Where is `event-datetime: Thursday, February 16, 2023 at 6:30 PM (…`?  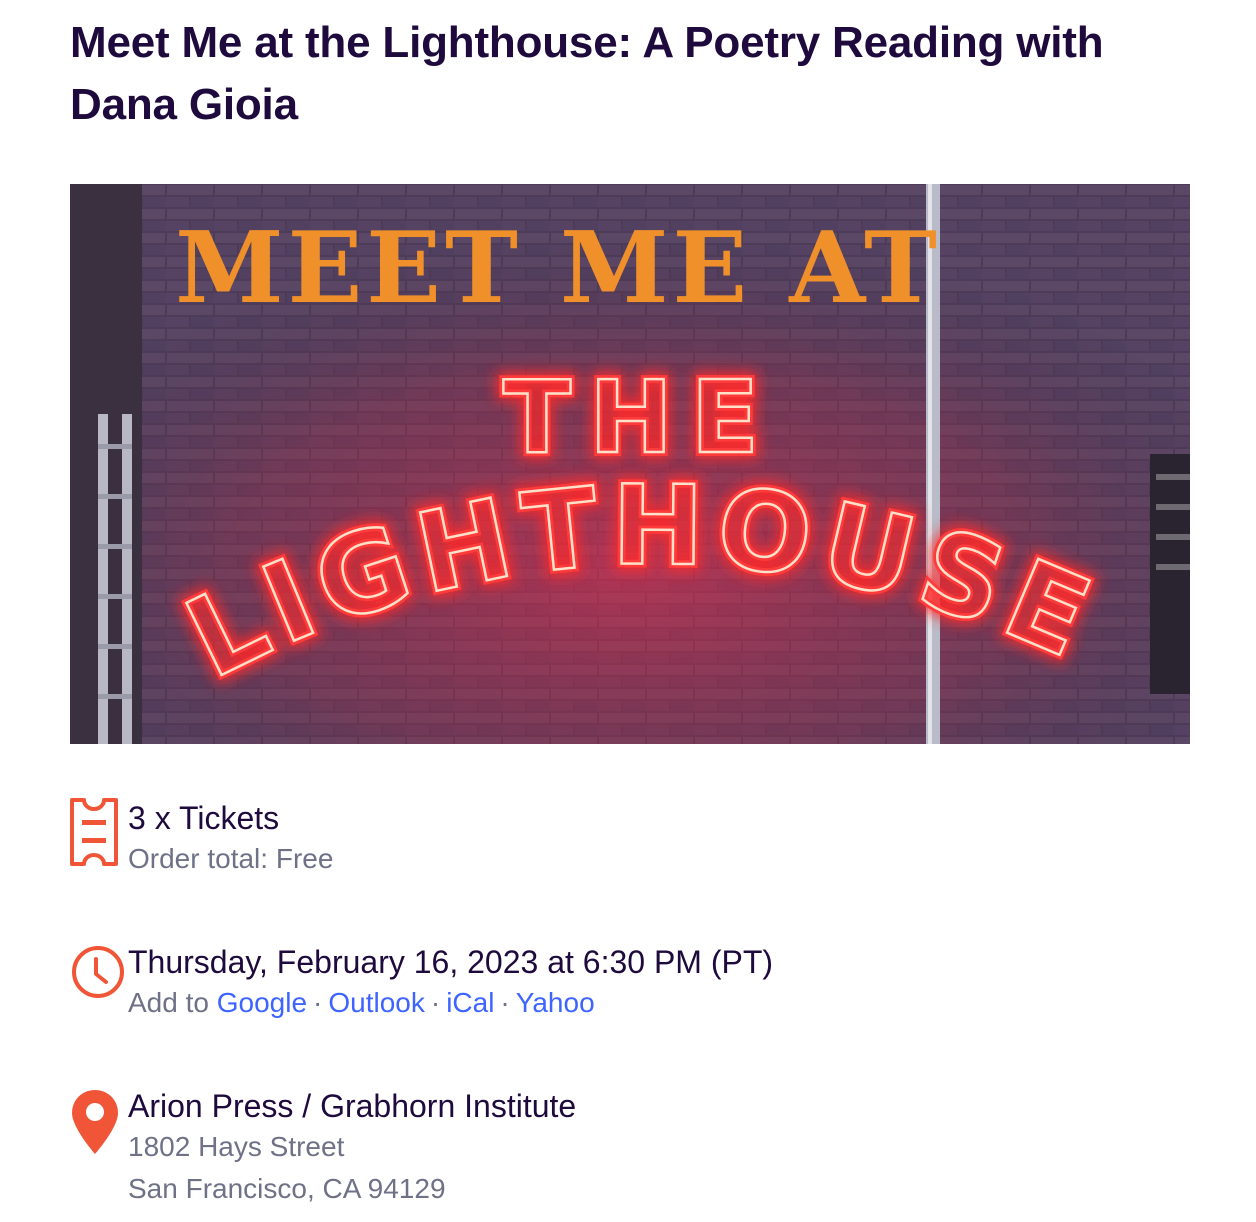
event-datetime: Thursday, February 16, 2023 at 6:30 PM (… is located at coordinates (451, 962).